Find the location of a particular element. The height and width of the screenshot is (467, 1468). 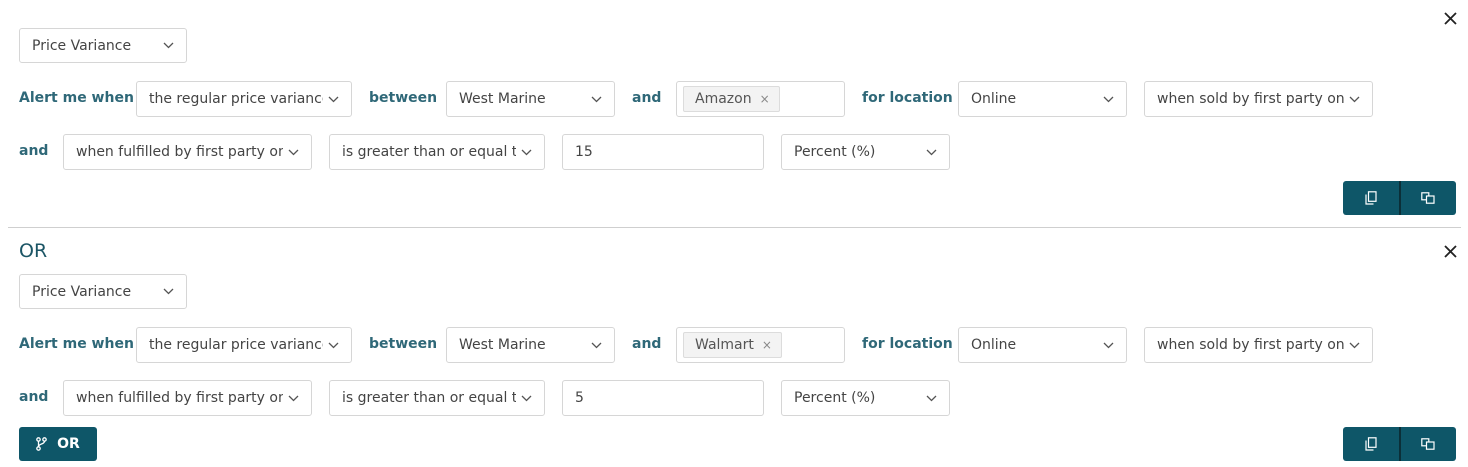

competitor-chip: Walmart × is located at coordinates (732, 345).